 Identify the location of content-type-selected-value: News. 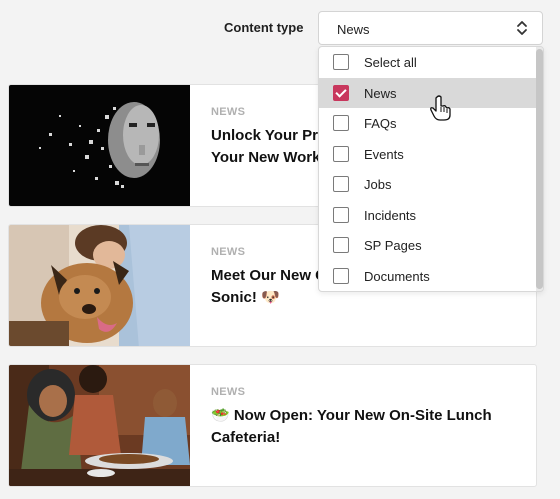
(353, 29).